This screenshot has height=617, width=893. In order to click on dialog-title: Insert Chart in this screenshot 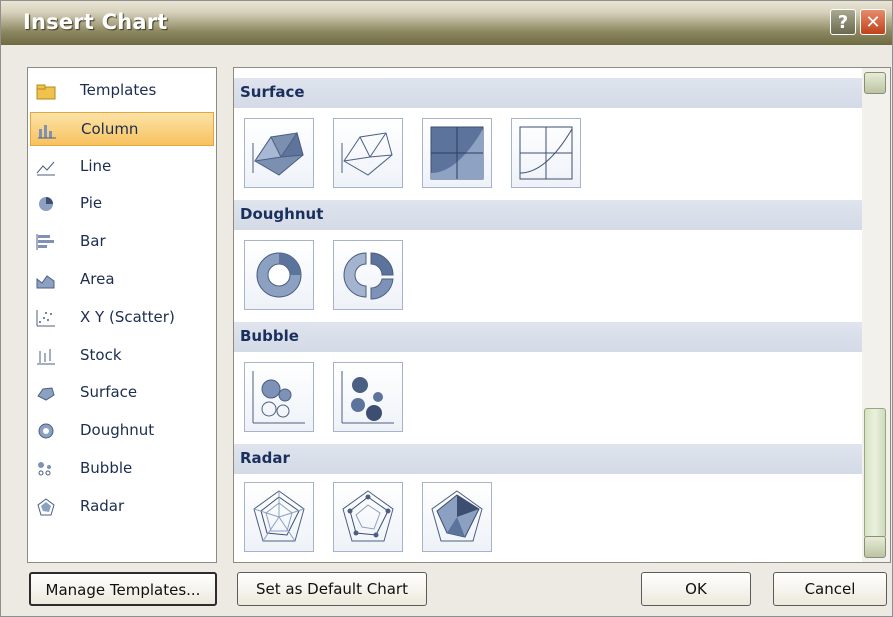, I will do `click(95, 22)`.